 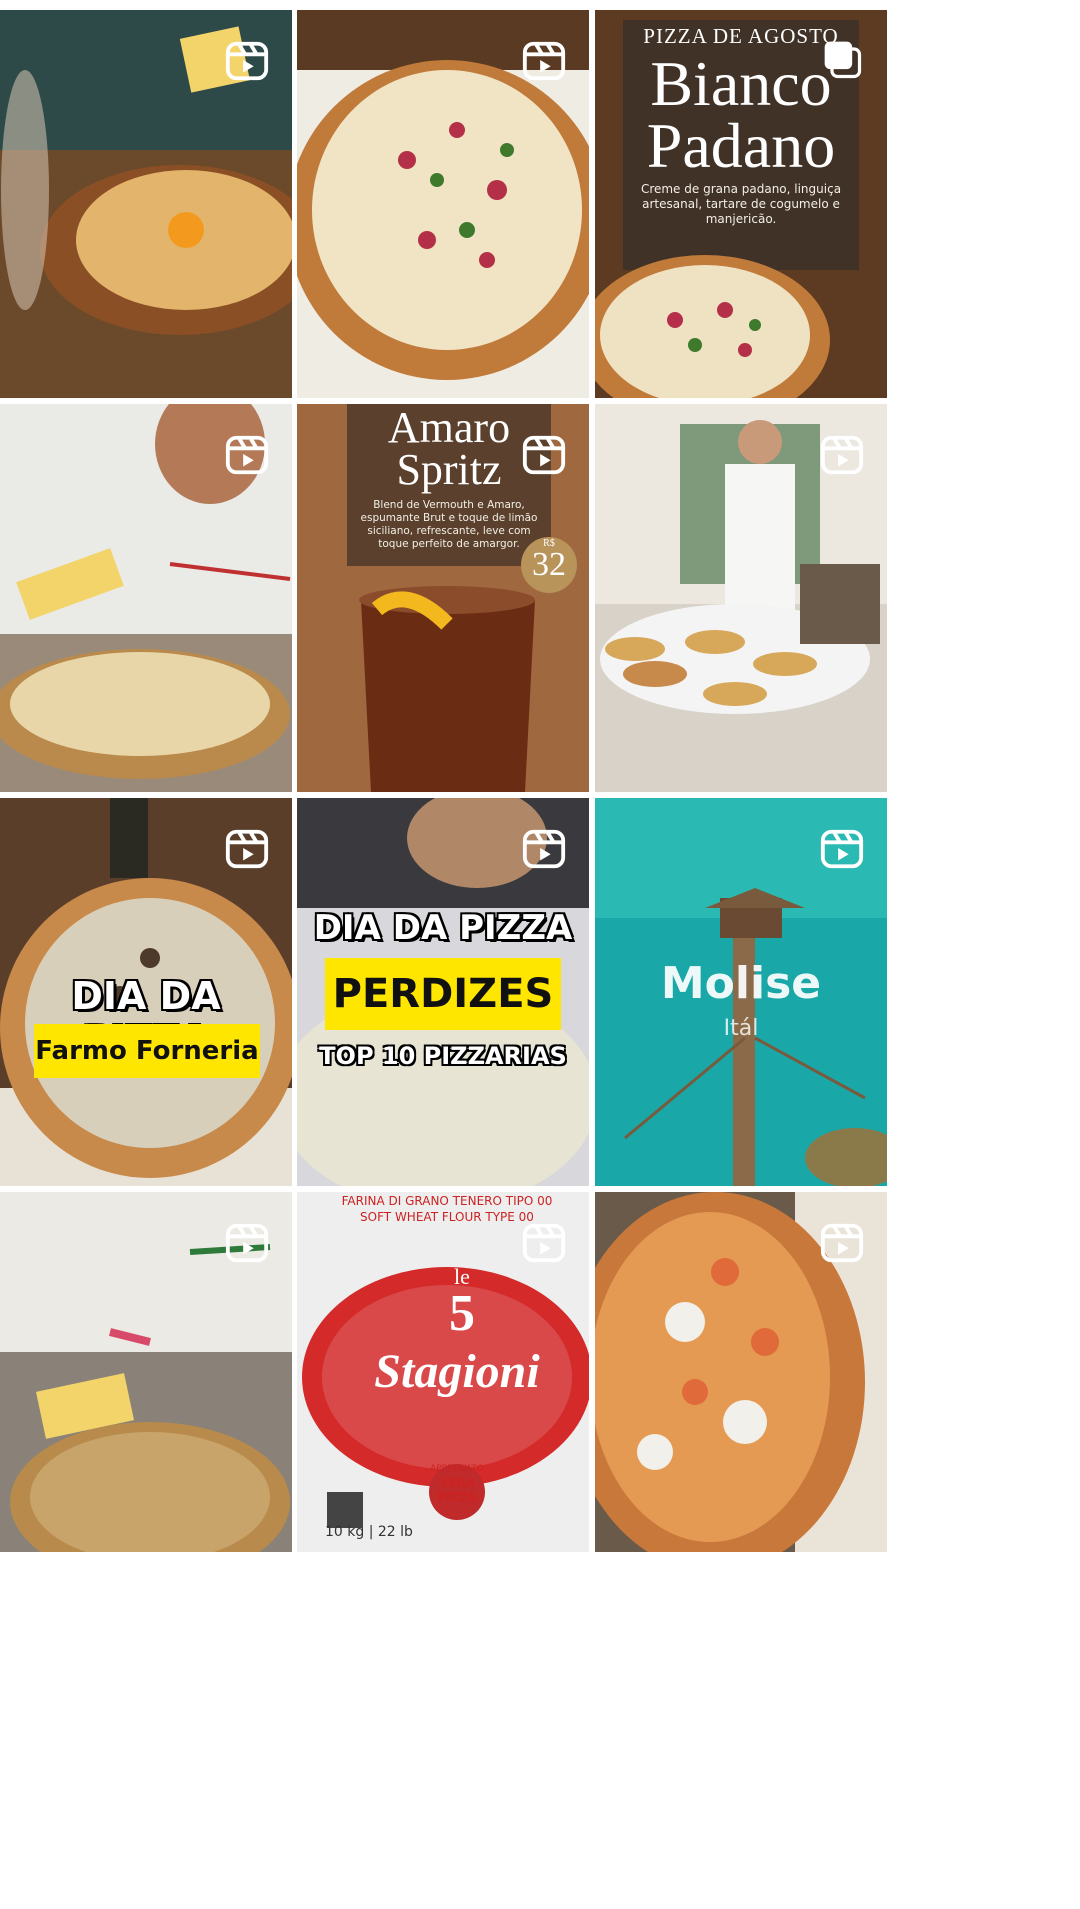 I want to click on post-tile-9: Molise Itál, so click(x=741, y=992).